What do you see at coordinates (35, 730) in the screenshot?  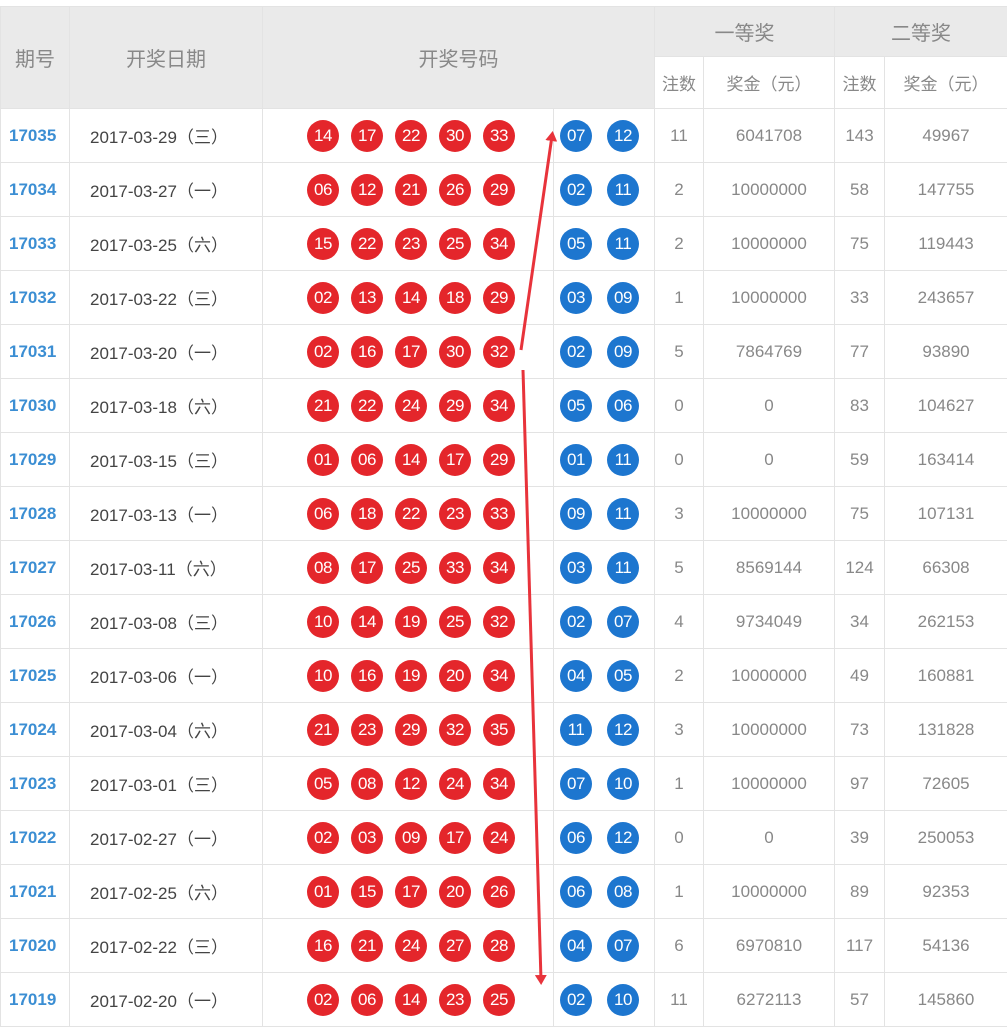 I see `issue-link: 17024` at bounding box center [35, 730].